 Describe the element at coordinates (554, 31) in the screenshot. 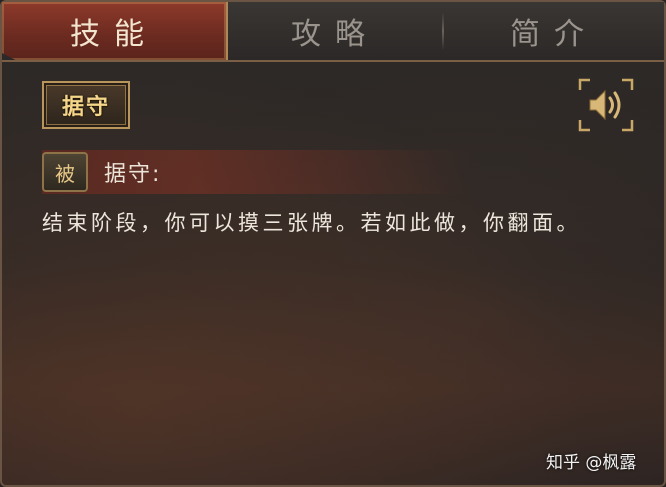

I see `tab-intro: 简介` at that location.